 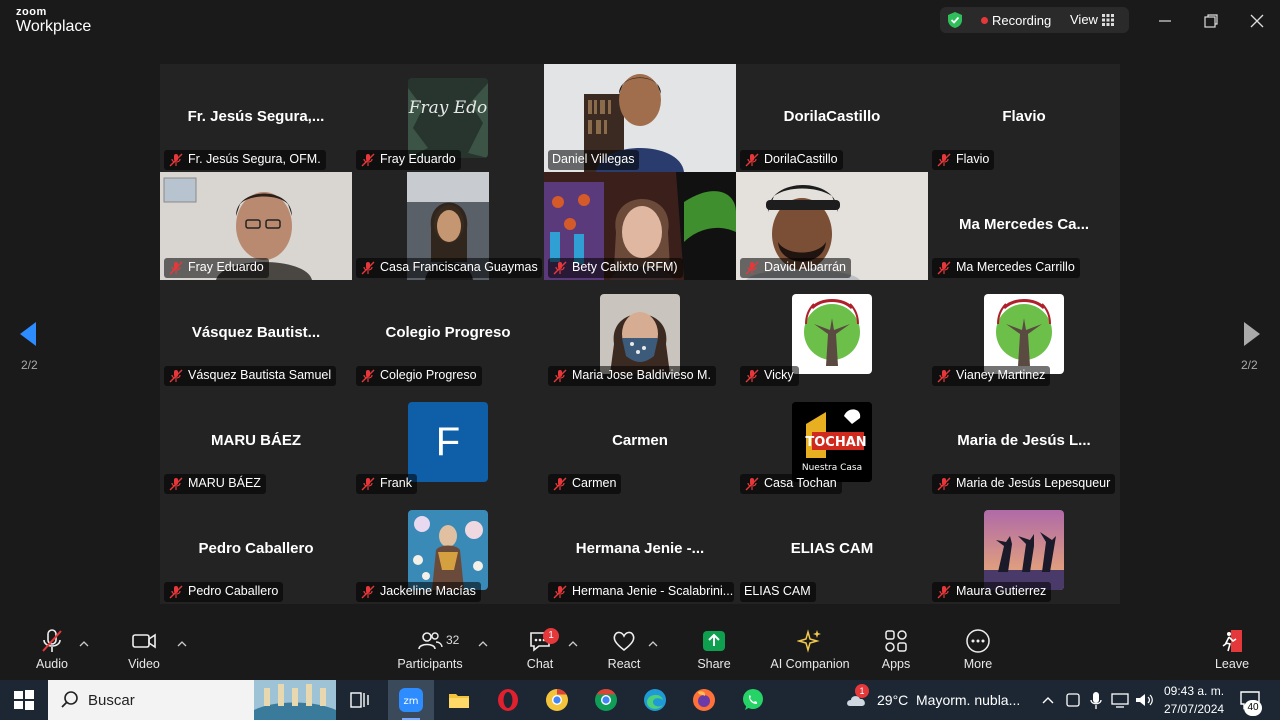 I want to click on clock-date: 27/07/2024, so click(x=1194, y=709).